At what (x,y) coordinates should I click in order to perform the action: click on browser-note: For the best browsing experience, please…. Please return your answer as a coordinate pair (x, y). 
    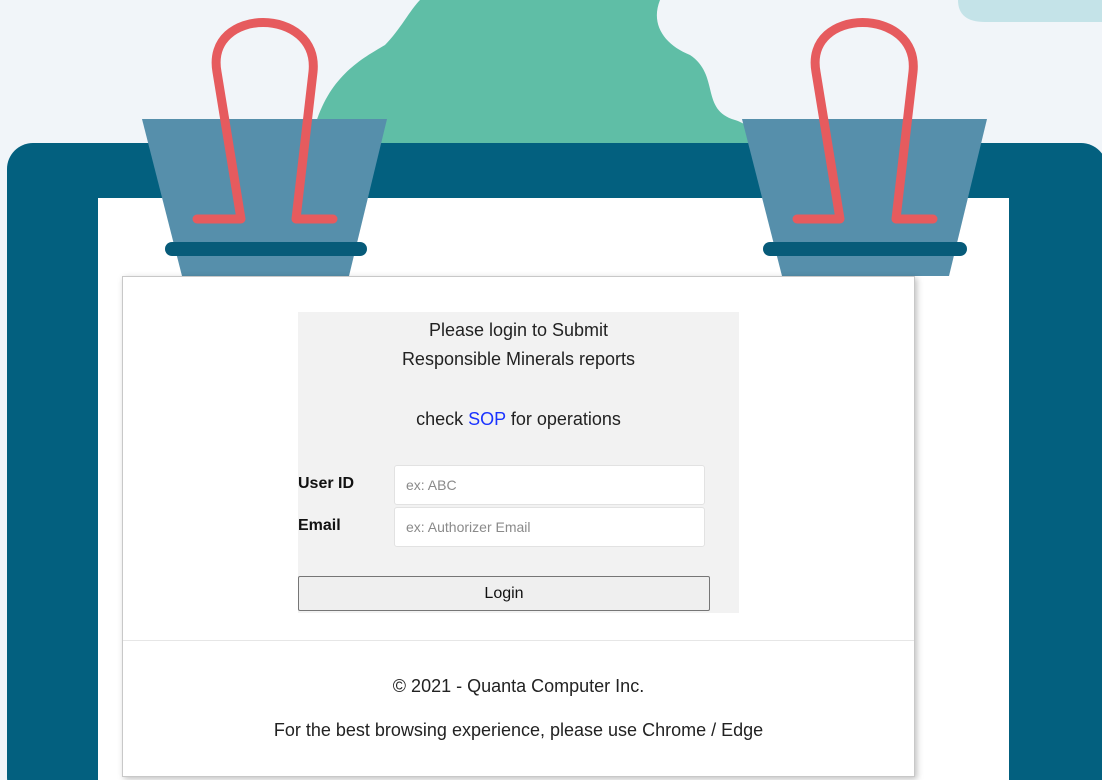
    Looking at the image, I should click on (518, 730).